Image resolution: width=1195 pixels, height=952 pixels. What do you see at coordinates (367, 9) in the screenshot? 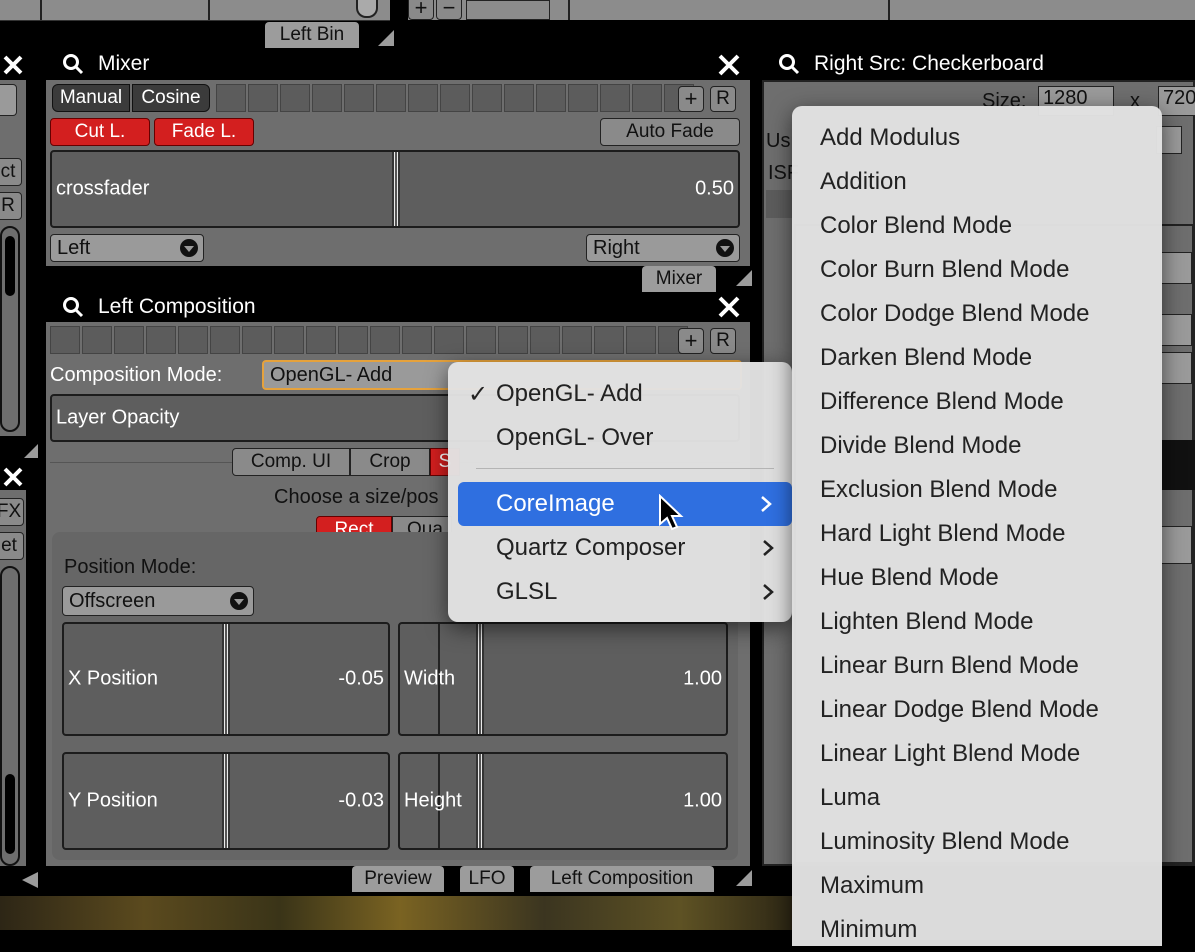
I see `scroll-knob` at bounding box center [367, 9].